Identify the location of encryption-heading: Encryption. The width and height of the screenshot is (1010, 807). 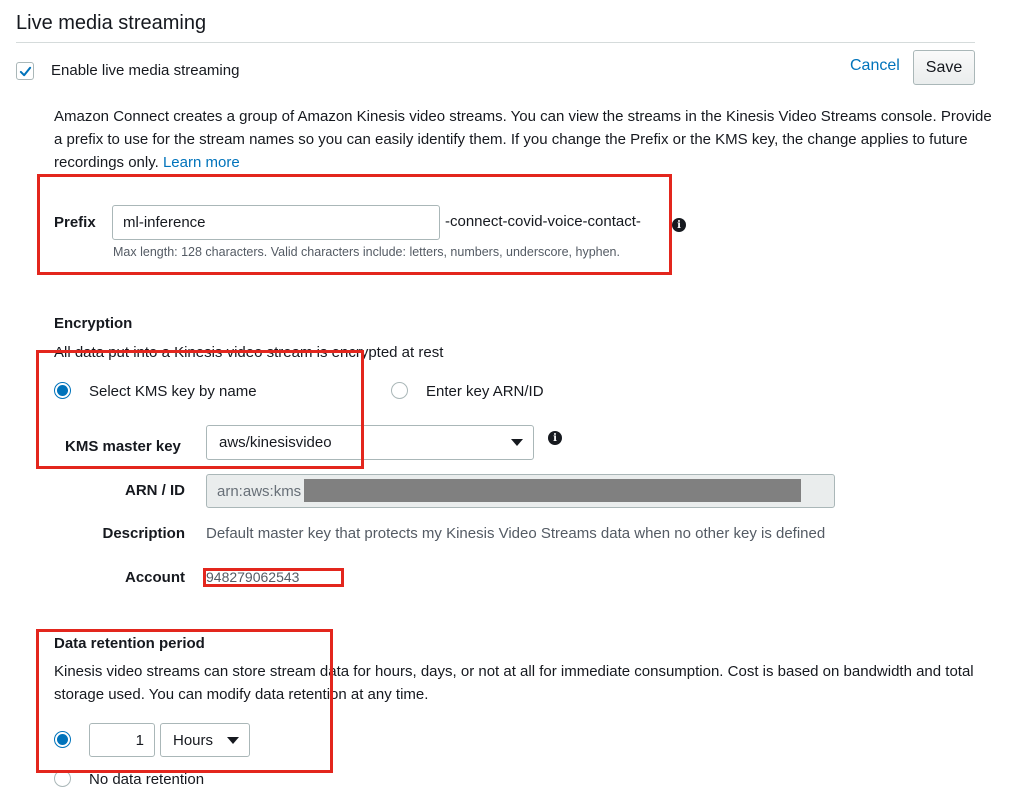
(93, 323).